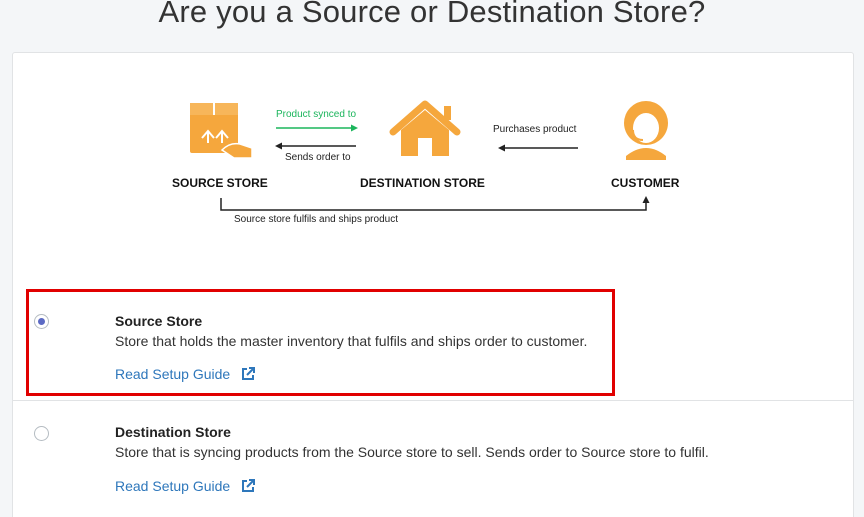 The width and height of the screenshot is (864, 517). Describe the element at coordinates (221, 131) in the screenshot. I see `box-icon` at that location.